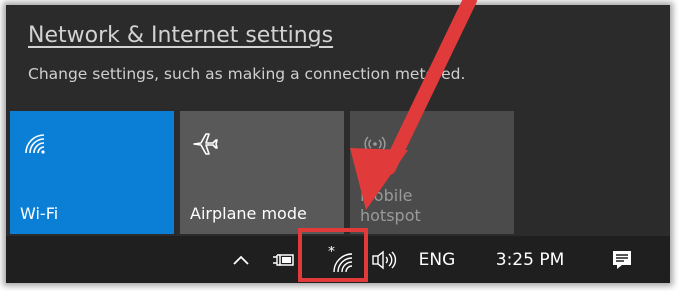 This screenshot has width=679, height=291. I want to click on wifi-tile-label: Wi-Fi, so click(39, 213).